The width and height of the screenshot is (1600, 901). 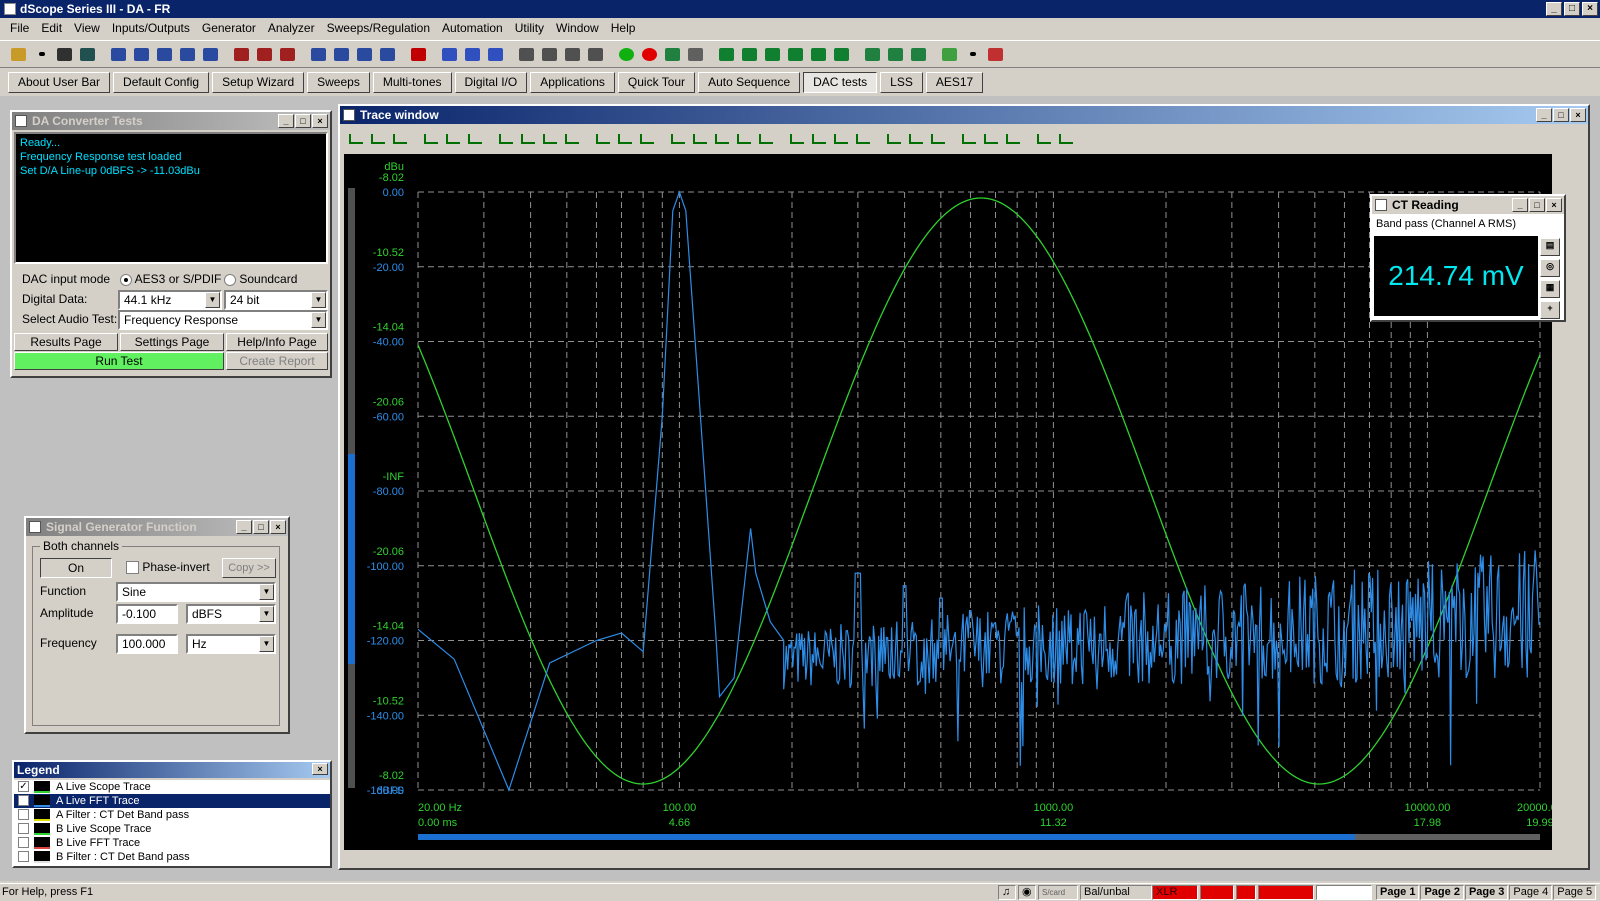 What do you see at coordinates (1575, 892) in the screenshot?
I see `page-tab: Page 5` at bounding box center [1575, 892].